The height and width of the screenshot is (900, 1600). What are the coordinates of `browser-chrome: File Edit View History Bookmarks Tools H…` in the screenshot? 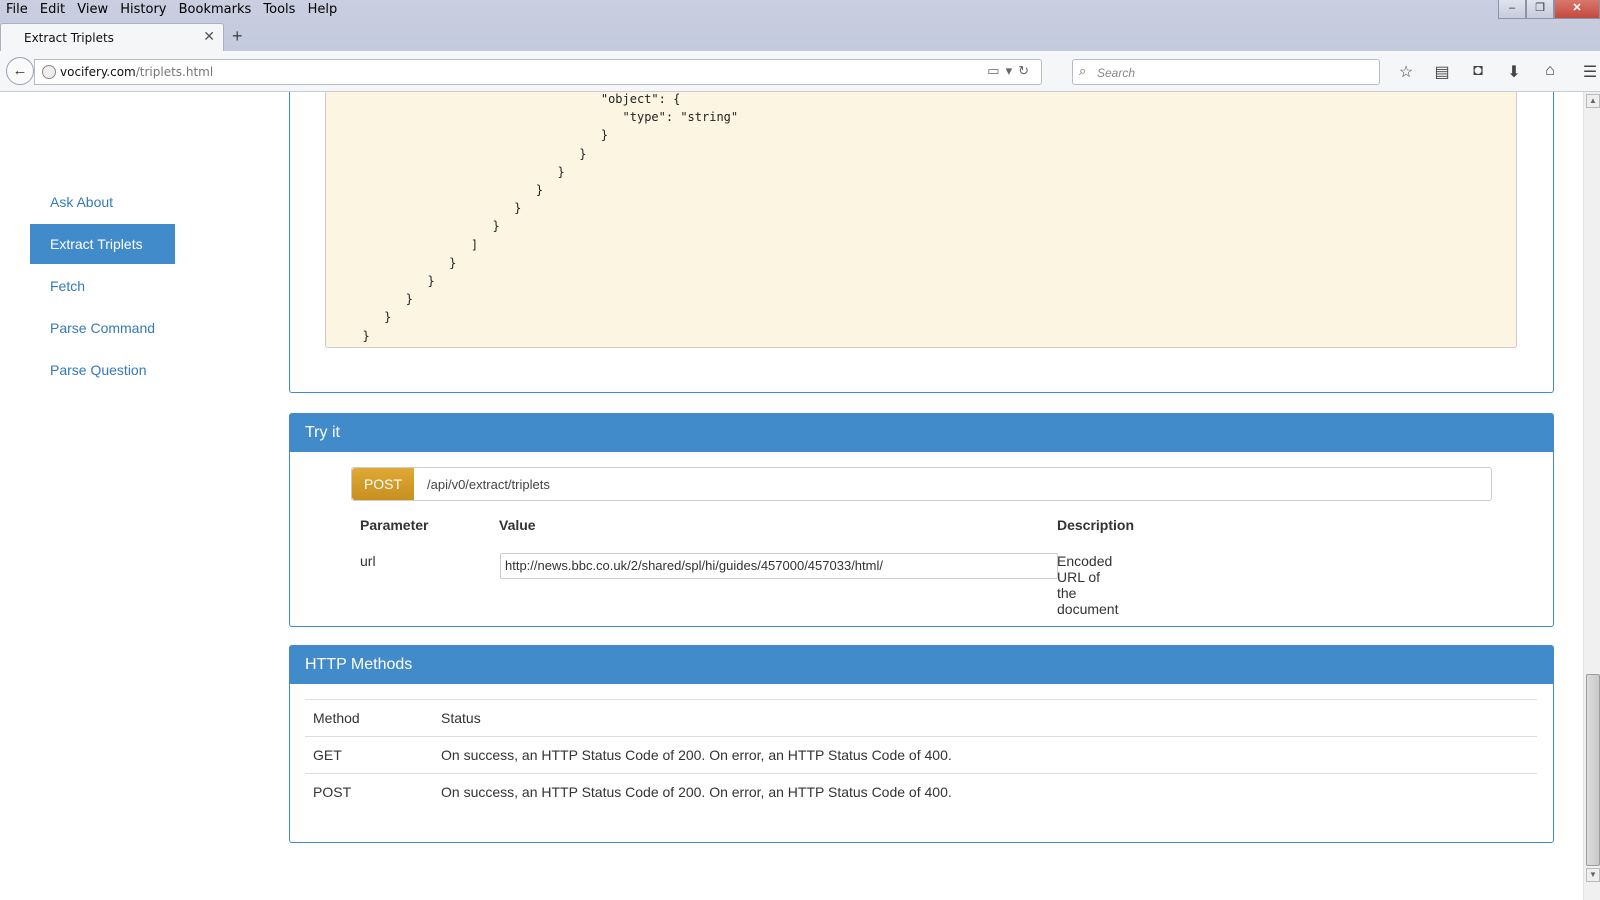 It's located at (800, 46).